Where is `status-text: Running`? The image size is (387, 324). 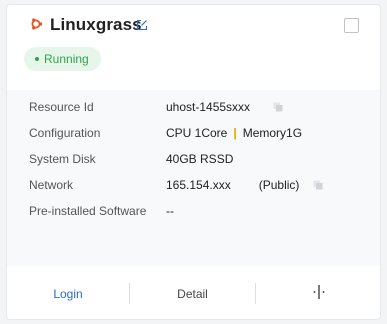 status-text: Running is located at coordinates (66, 59).